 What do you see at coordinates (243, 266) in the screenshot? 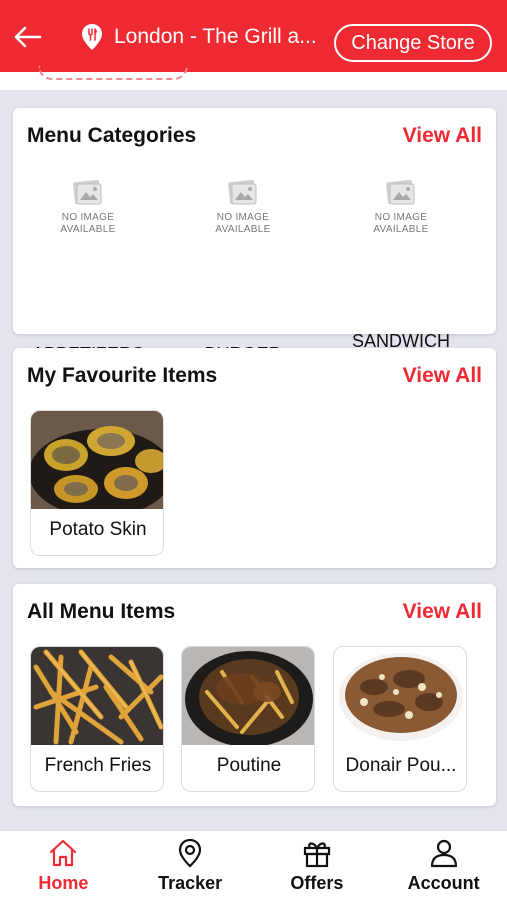
I see `category-burger: NO IMAGE AVAILABLE BURGER` at bounding box center [243, 266].